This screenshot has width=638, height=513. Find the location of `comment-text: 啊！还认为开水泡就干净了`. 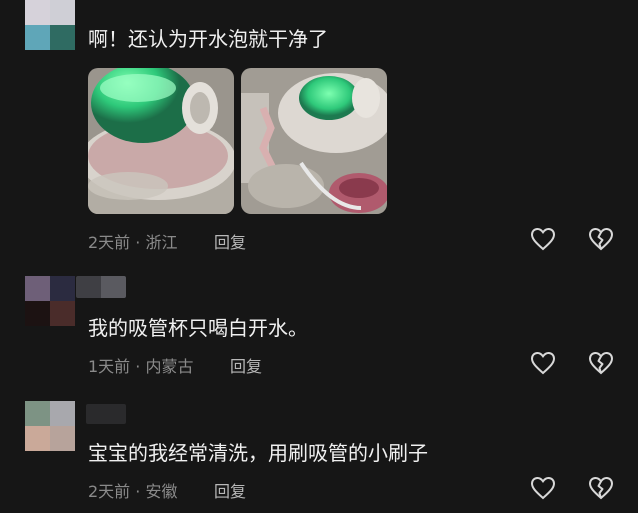

comment-text: 啊！还认为开水泡就干净了 is located at coordinates (208, 39).